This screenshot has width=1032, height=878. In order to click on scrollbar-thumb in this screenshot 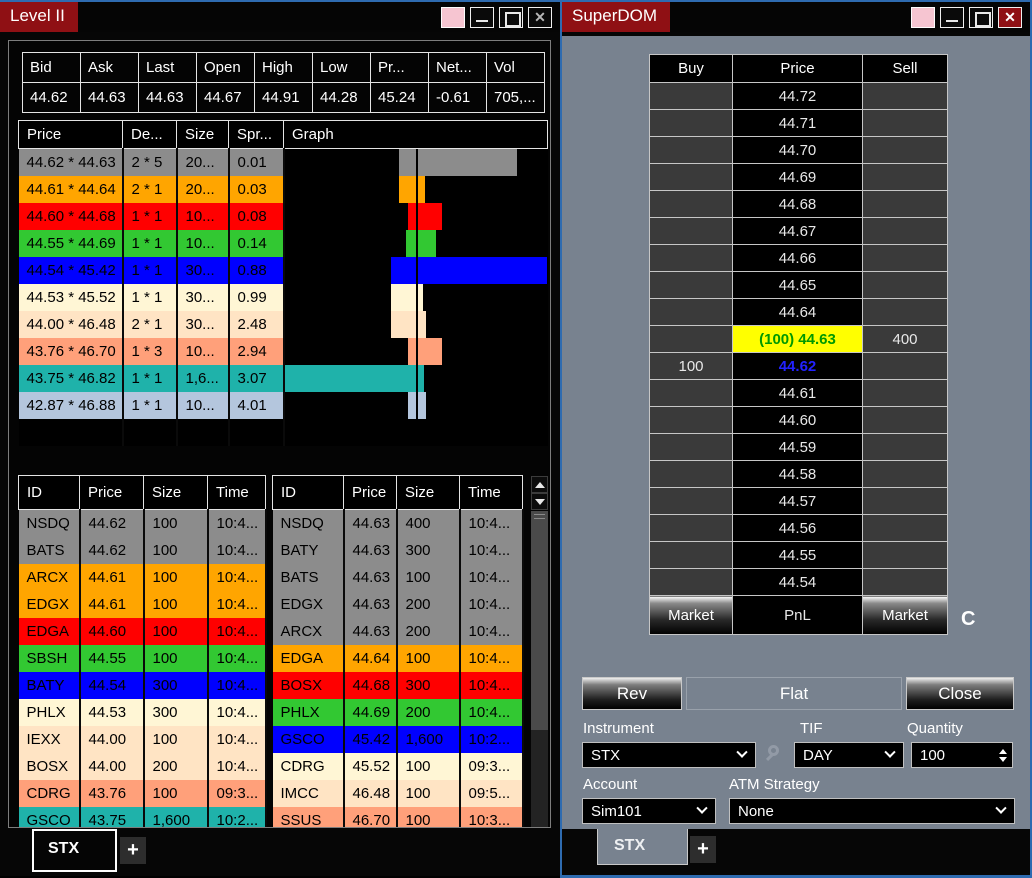, I will do `click(539, 621)`.